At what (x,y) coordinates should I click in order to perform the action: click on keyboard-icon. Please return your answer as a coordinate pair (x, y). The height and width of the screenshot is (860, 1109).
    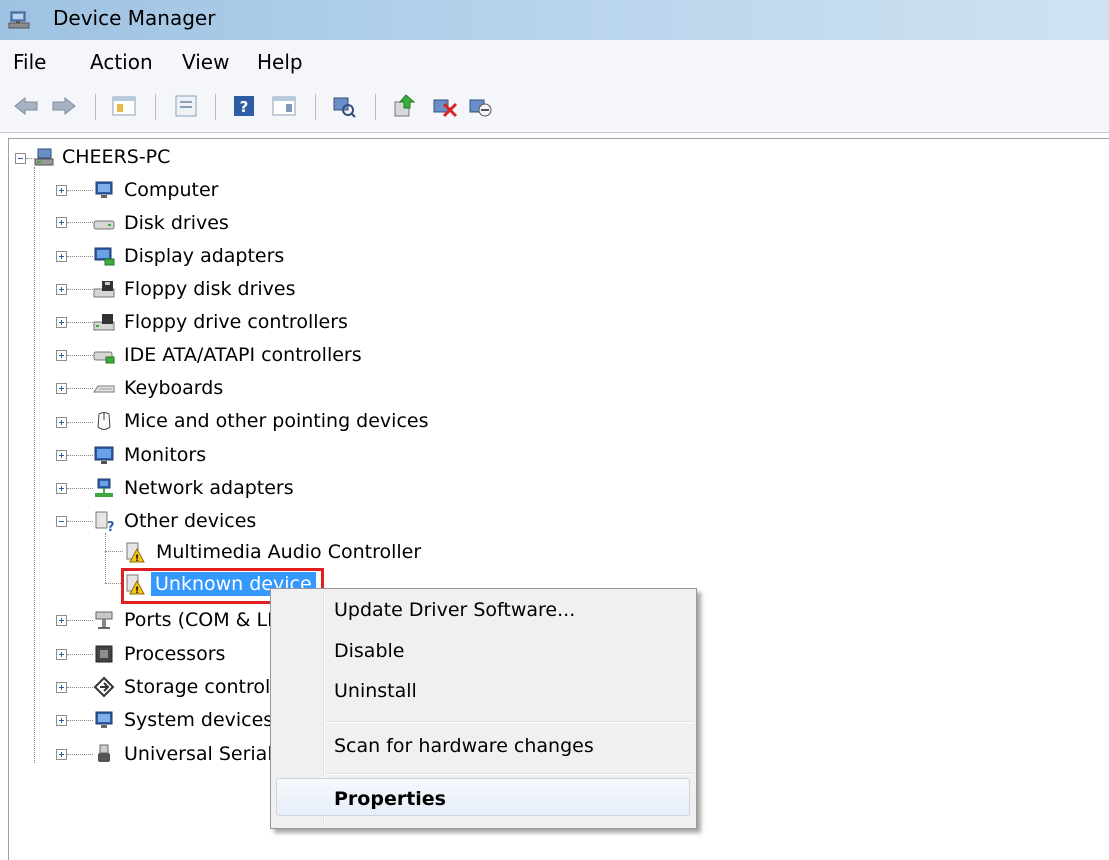
    Looking at the image, I should click on (104, 389).